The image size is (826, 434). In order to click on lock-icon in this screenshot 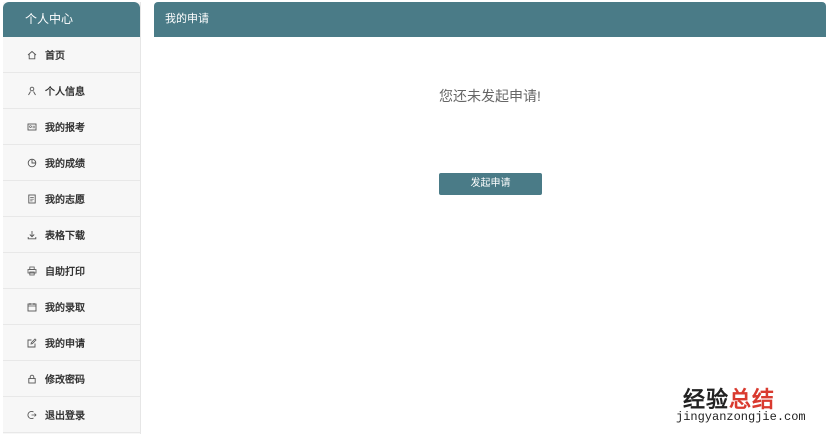, I will do `click(32, 379)`.